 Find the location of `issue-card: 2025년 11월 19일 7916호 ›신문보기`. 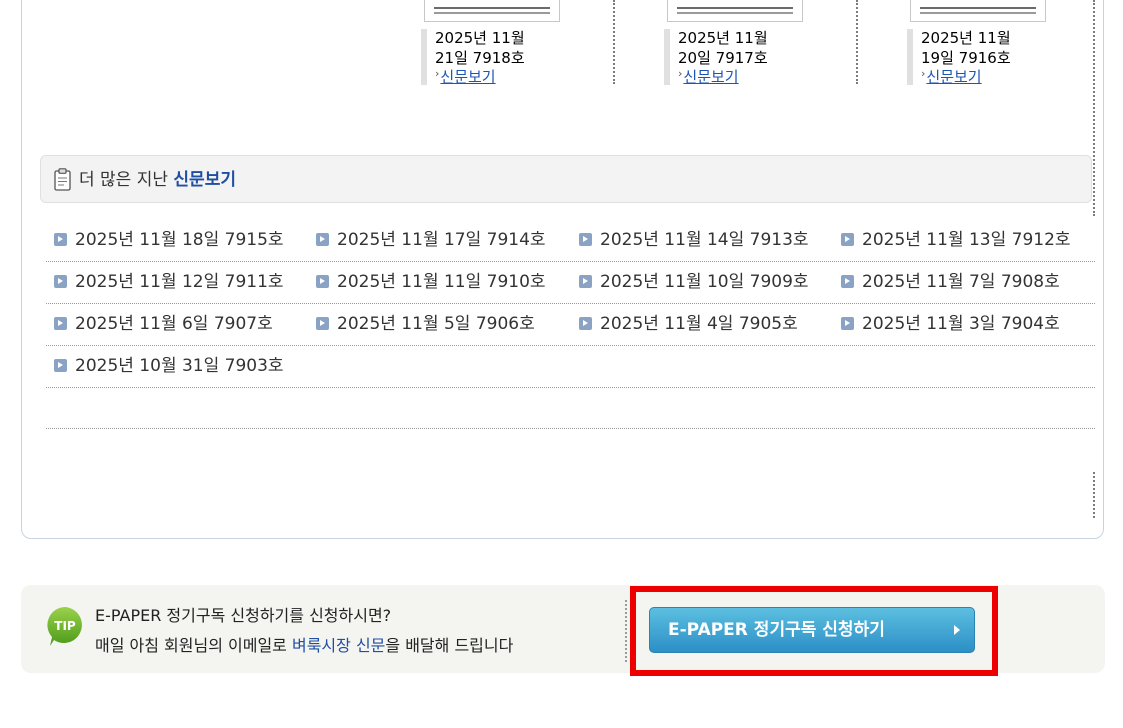

issue-card: 2025년 11월 19일 7916호 ›신문보기 is located at coordinates (979, 45).